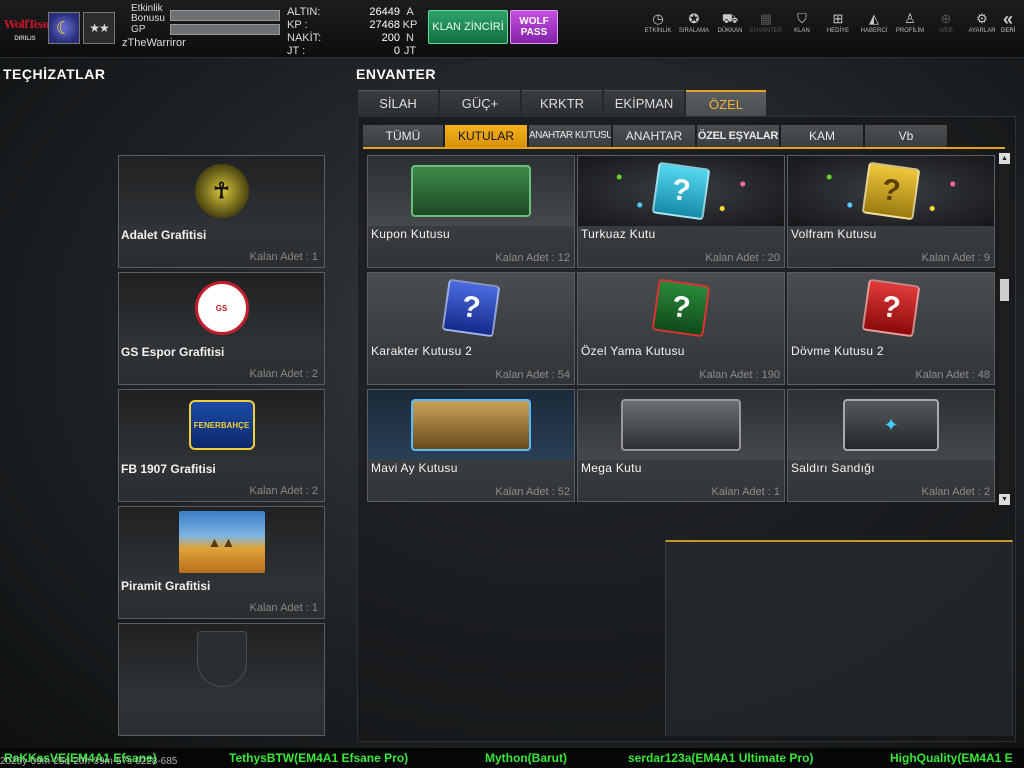 The image size is (1024, 768). I want to click on item-name: Özel Yama Kutusu, so click(633, 351).